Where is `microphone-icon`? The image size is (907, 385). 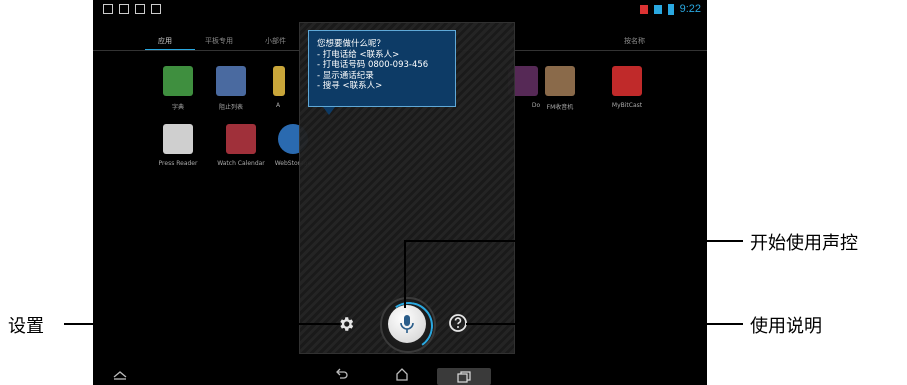
microphone-icon is located at coordinates (407, 324).